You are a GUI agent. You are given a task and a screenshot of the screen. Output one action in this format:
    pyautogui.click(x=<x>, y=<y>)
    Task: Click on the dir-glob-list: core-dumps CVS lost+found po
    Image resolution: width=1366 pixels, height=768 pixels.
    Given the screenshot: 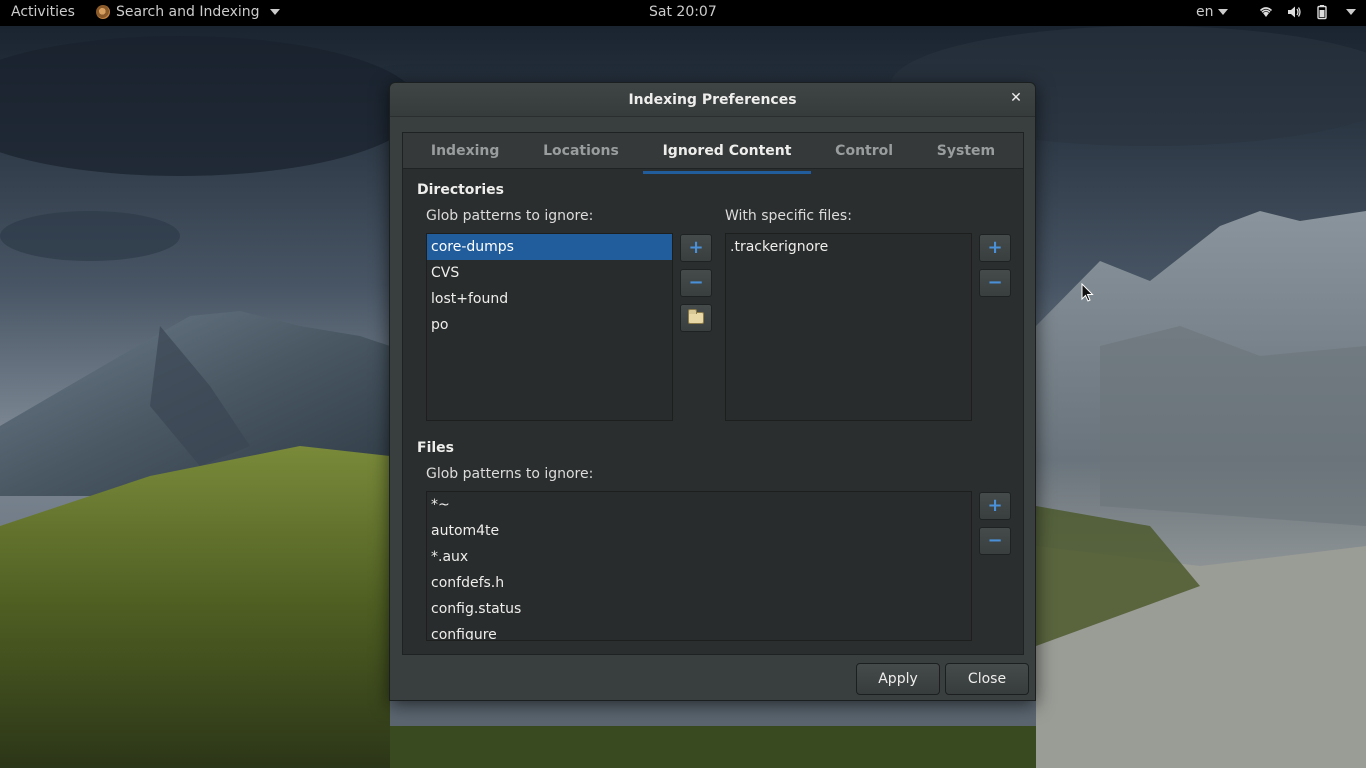 What is the action you would take?
    pyautogui.click(x=549, y=327)
    